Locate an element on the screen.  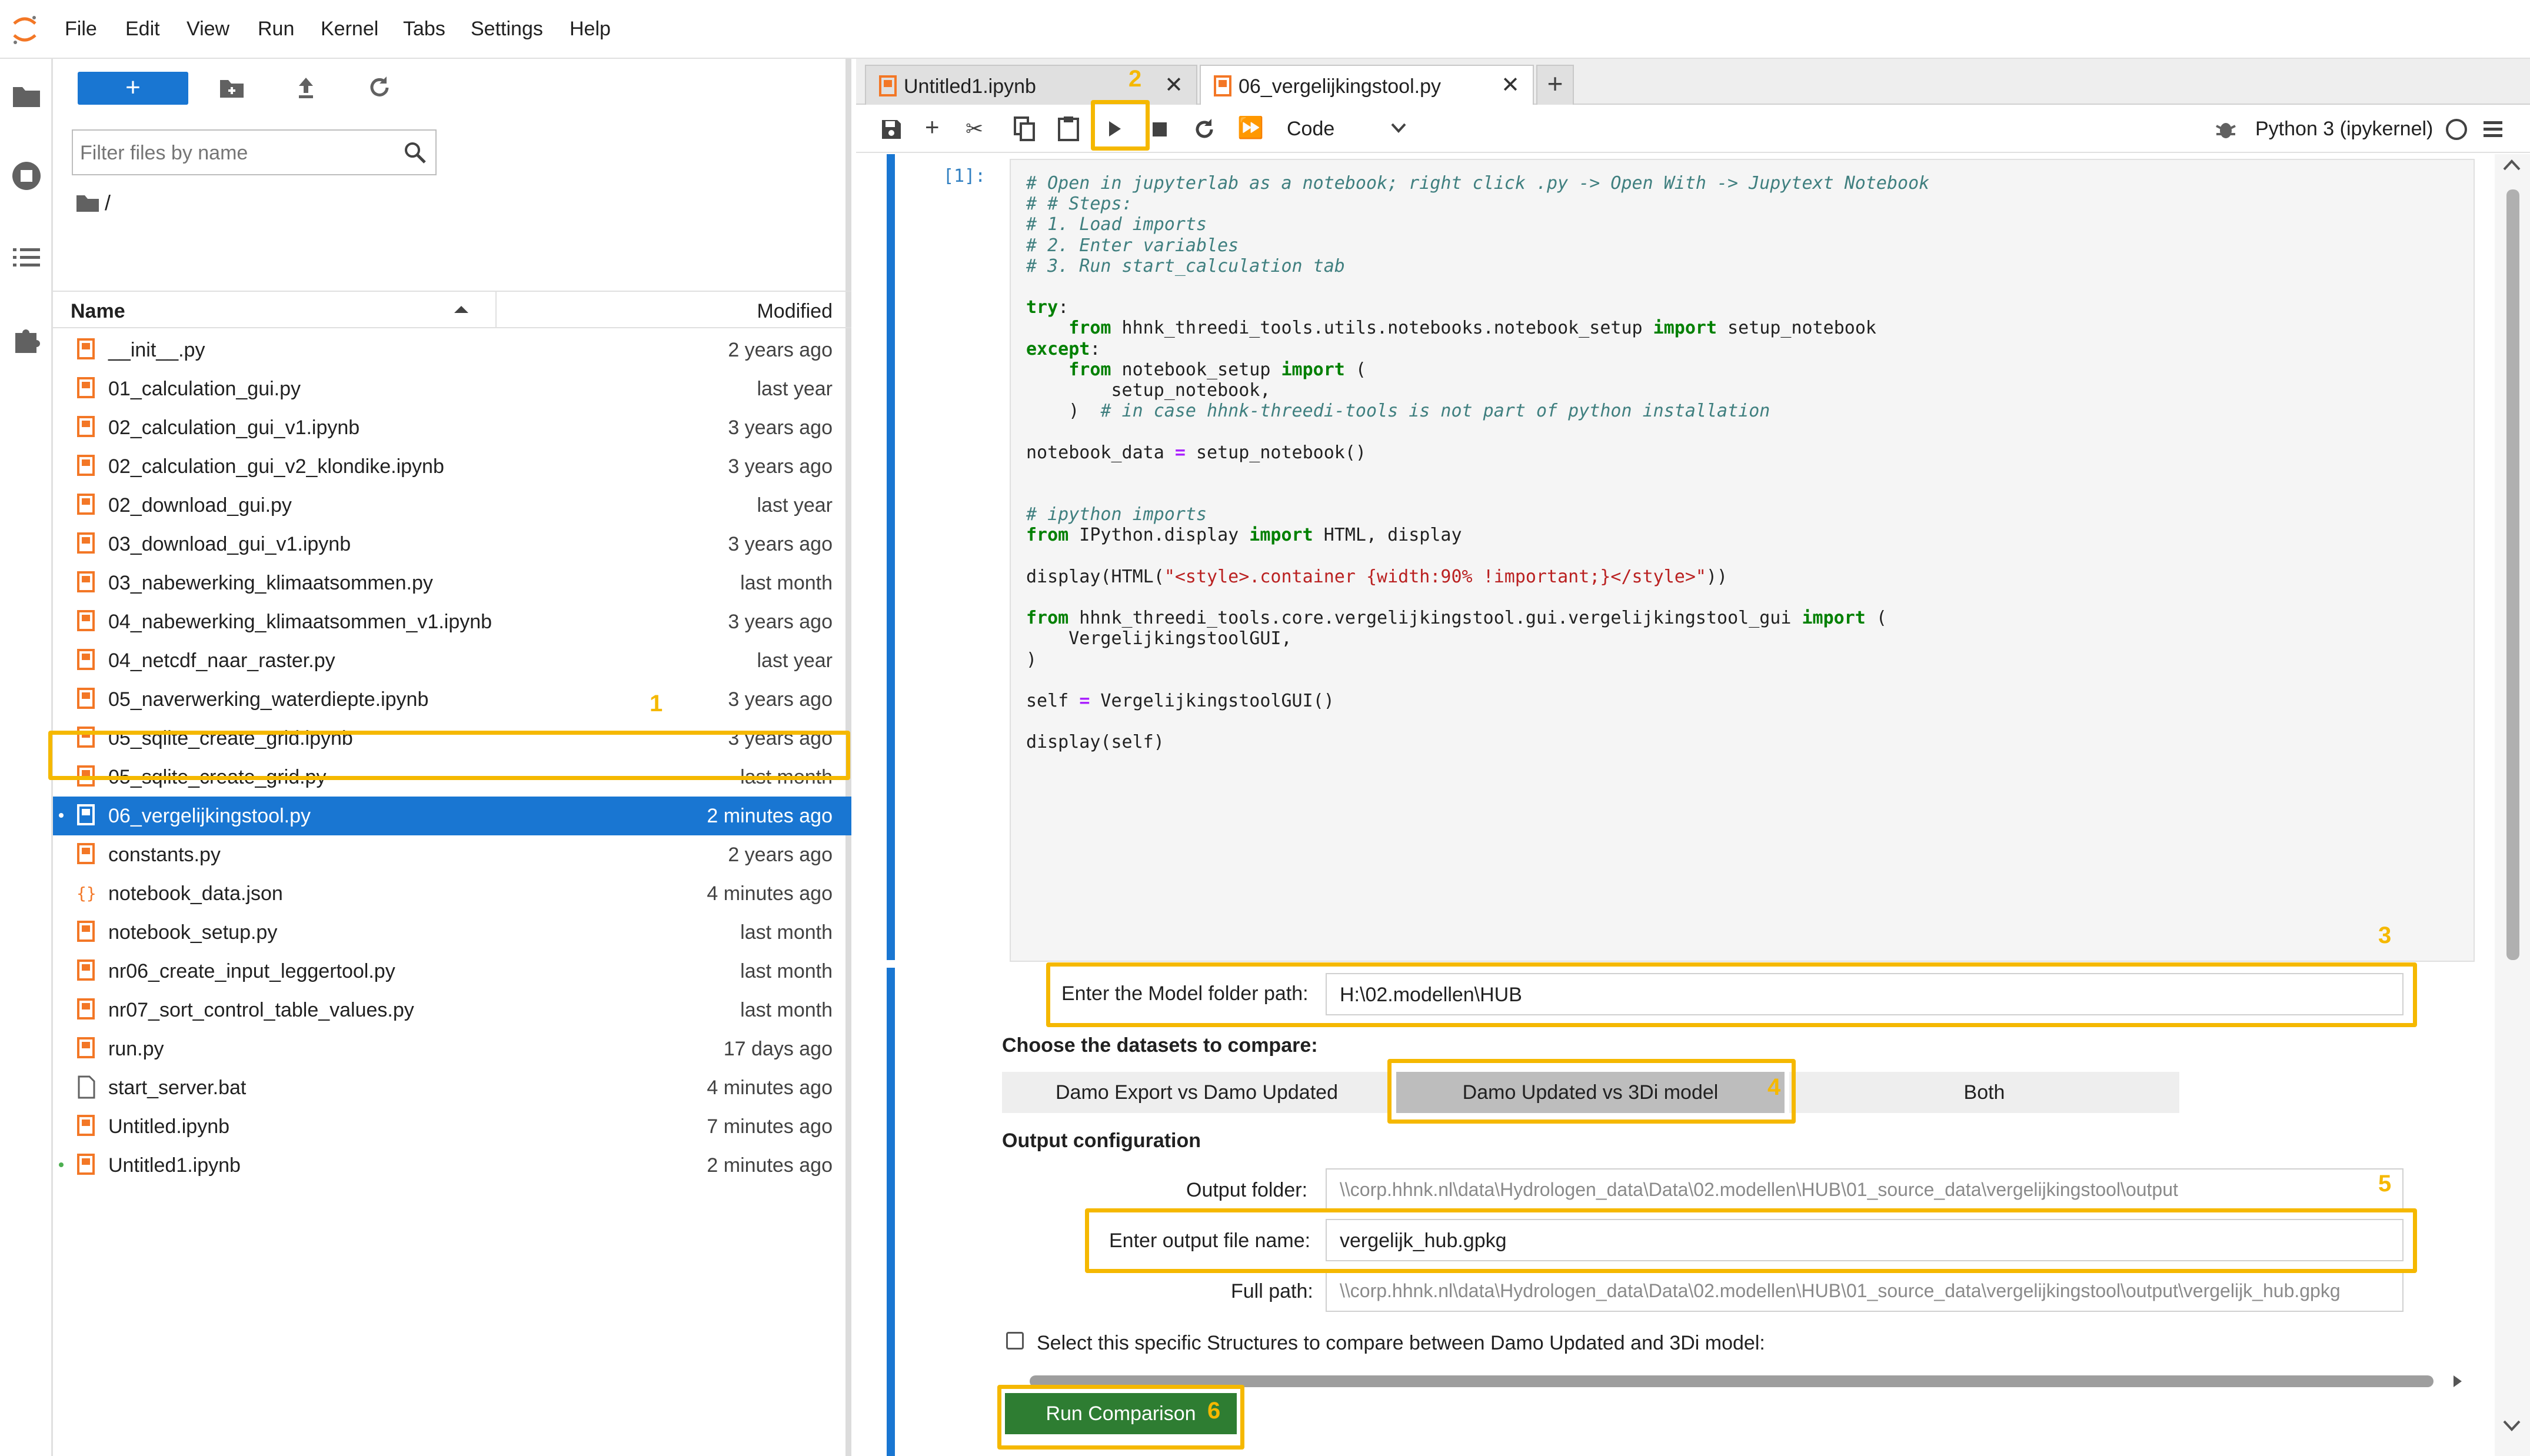
save-icon is located at coordinates (891, 129).